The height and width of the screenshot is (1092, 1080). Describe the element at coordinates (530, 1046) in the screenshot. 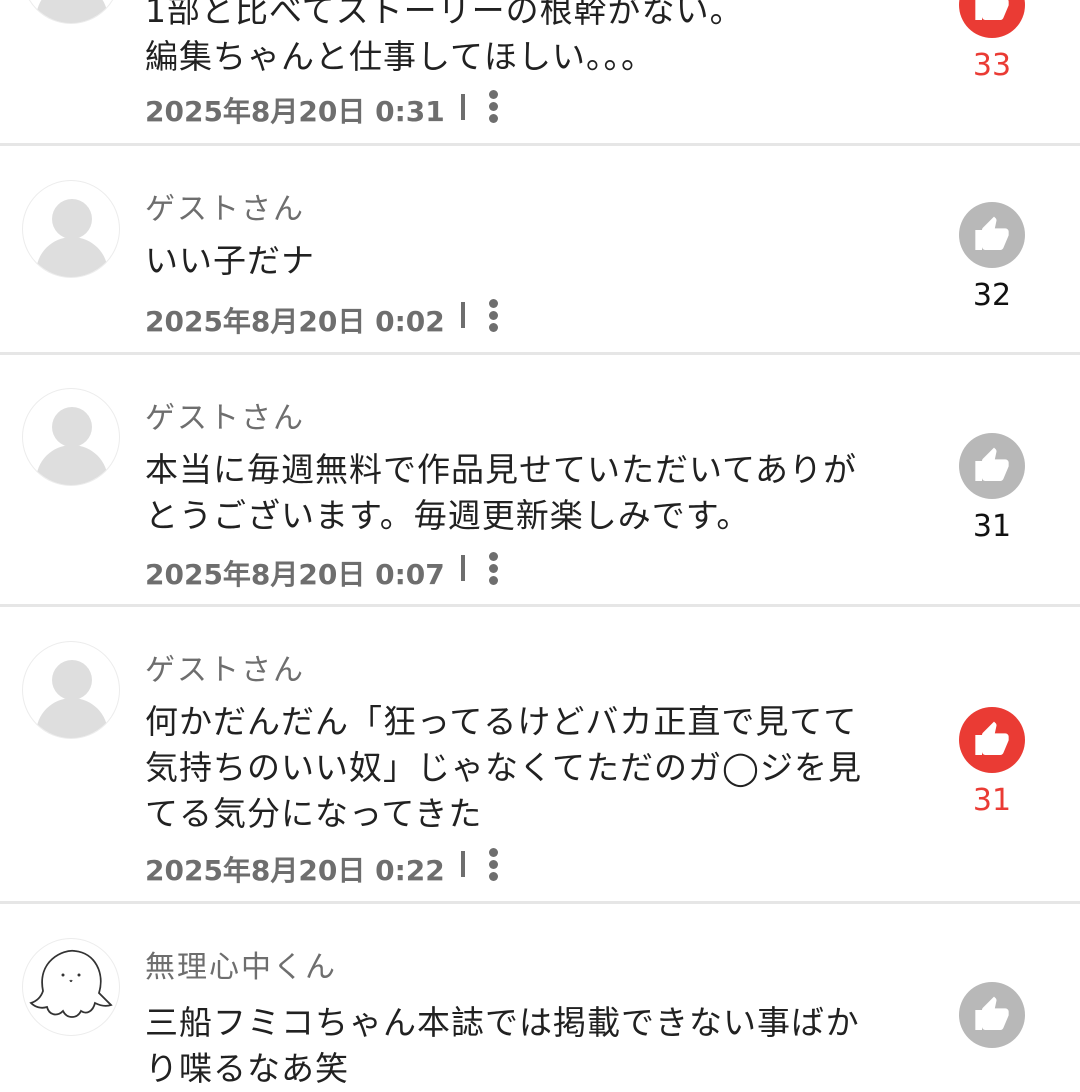

I see `comment-text: 三船フミコちゃん本誌では掲載できない事ばか り喋るなあ笑` at that location.